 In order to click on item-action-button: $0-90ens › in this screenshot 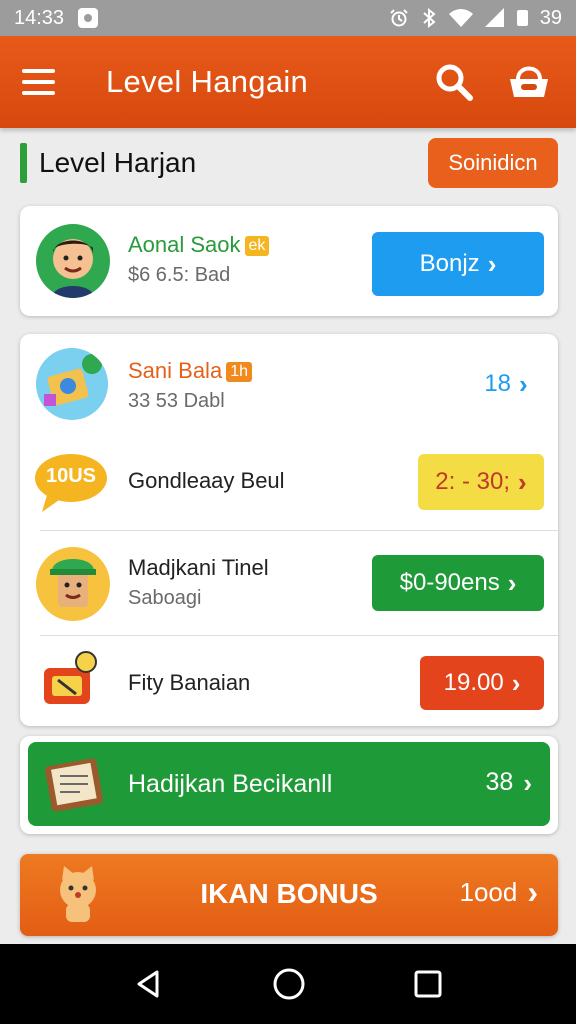, I will do `click(458, 583)`.